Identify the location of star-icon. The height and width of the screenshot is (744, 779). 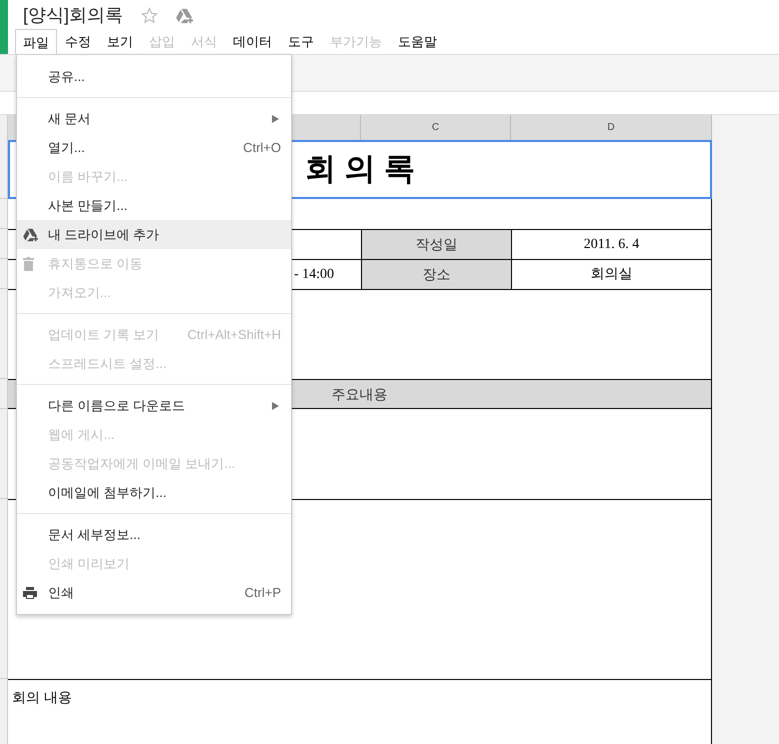
(149, 15).